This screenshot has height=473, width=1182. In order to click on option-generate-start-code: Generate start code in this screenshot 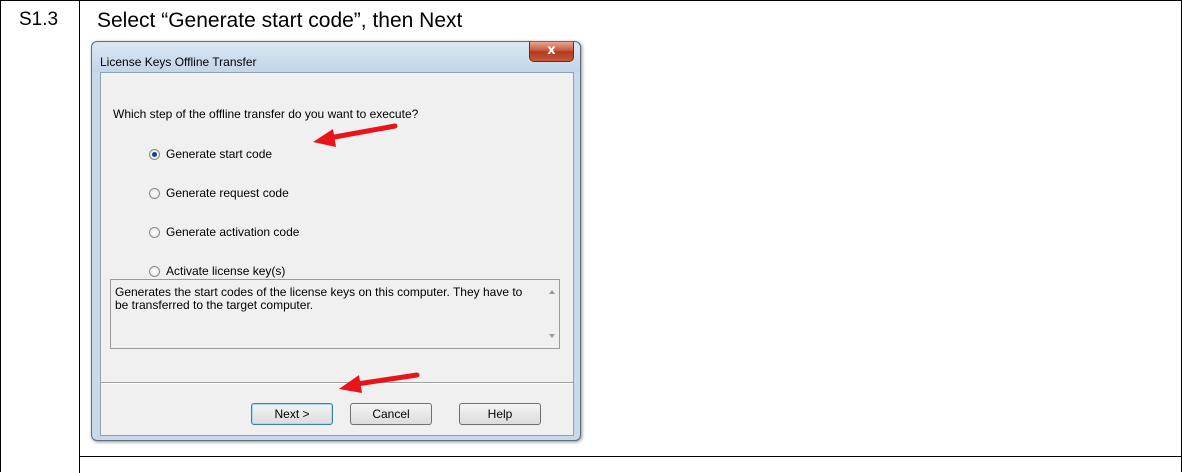, I will do `click(210, 154)`.